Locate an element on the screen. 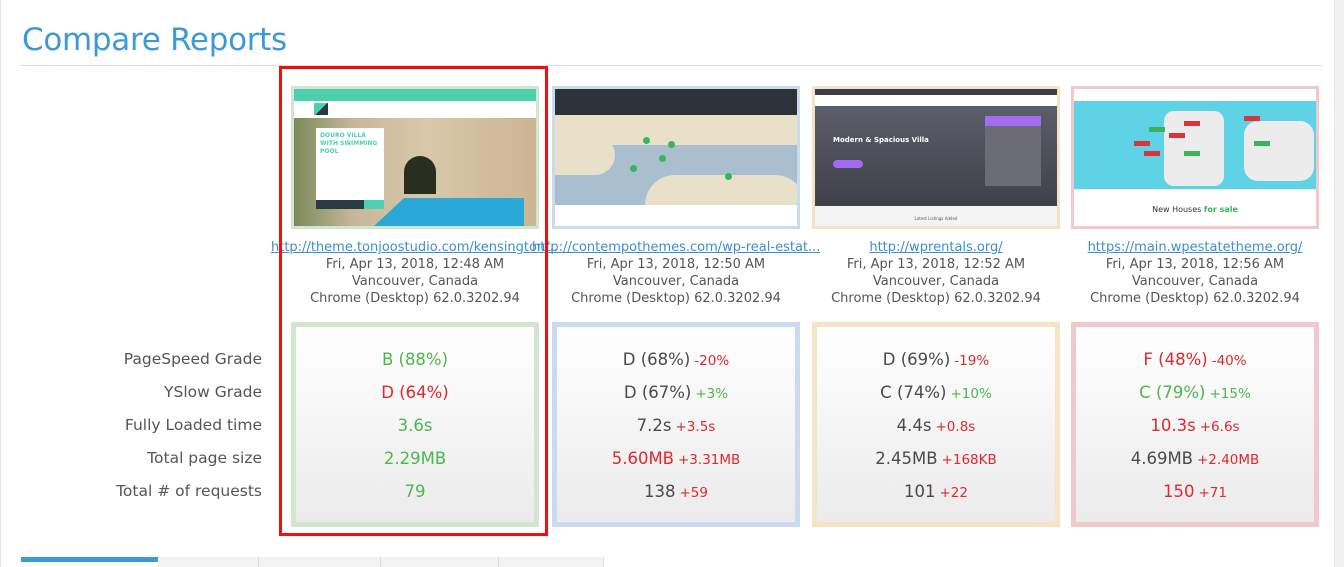 The height and width of the screenshot is (567, 1344). metric-row-fully-loaded: 10.3s +6.6s is located at coordinates (1195, 428).